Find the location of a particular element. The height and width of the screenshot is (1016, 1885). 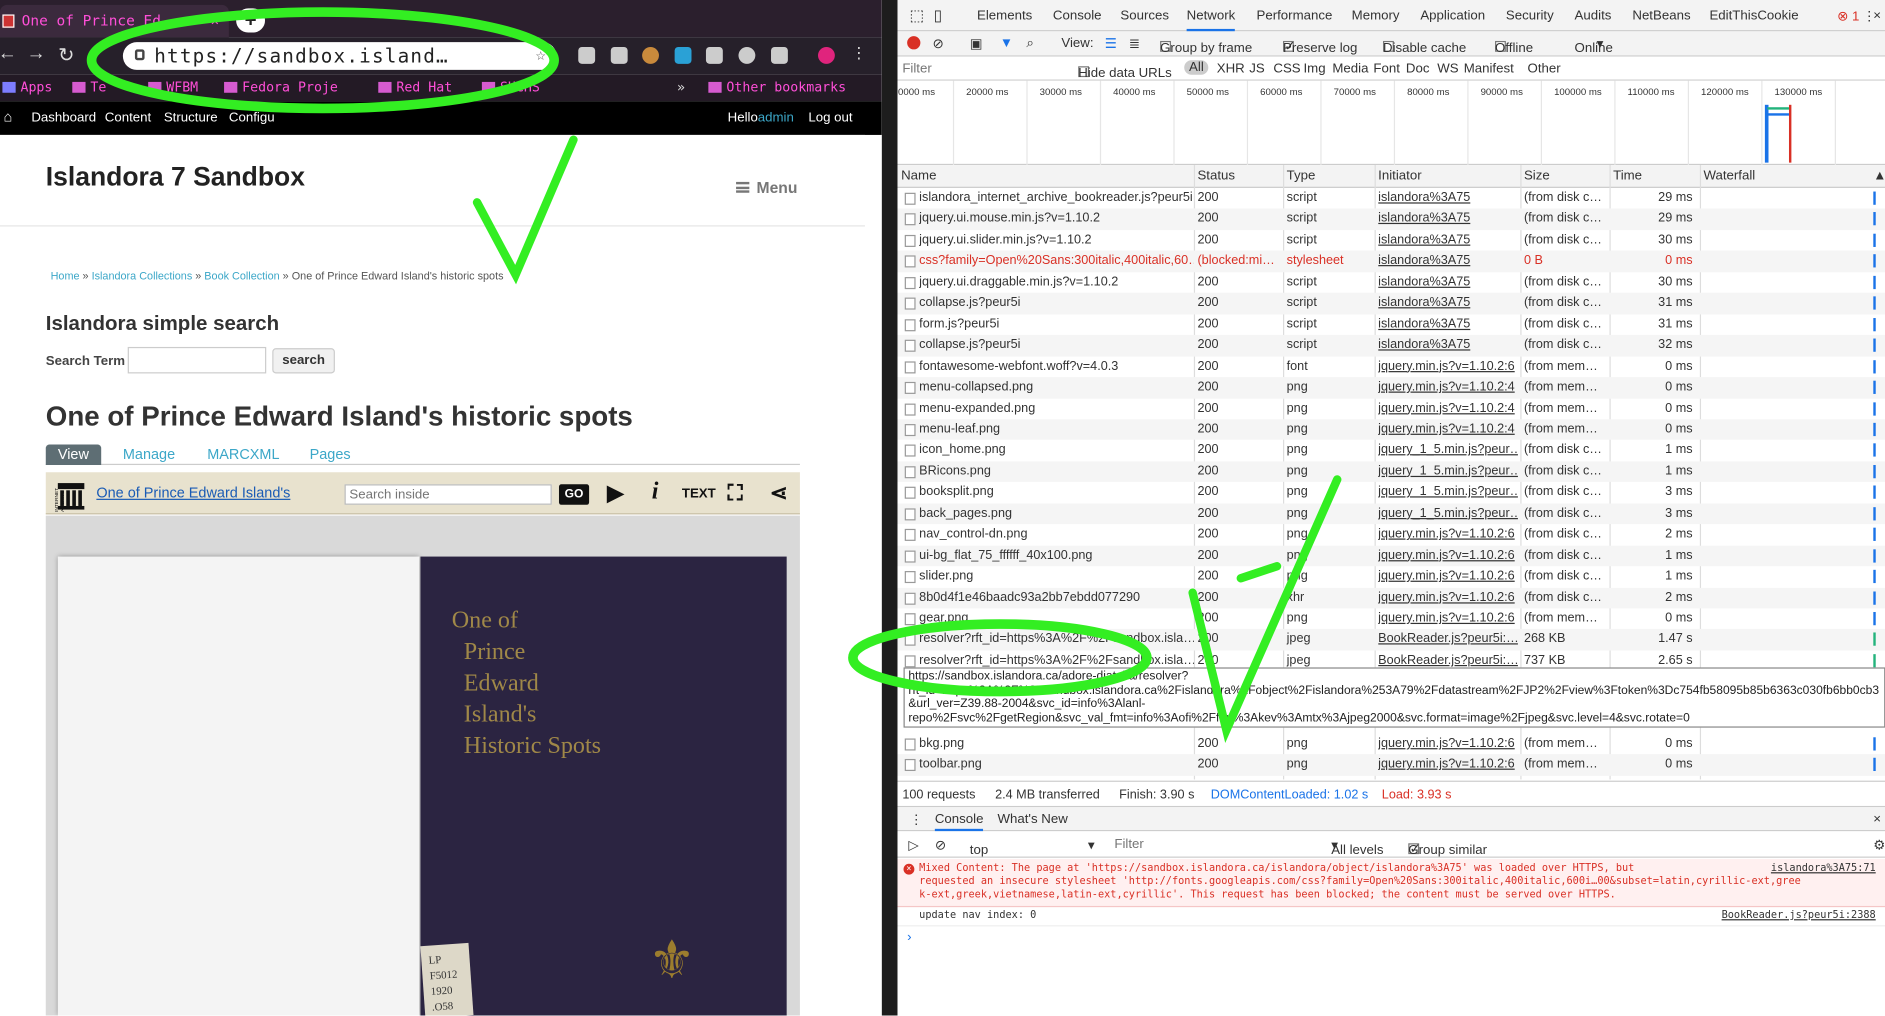

tab-sources: Sources is located at coordinates (1144, 15).